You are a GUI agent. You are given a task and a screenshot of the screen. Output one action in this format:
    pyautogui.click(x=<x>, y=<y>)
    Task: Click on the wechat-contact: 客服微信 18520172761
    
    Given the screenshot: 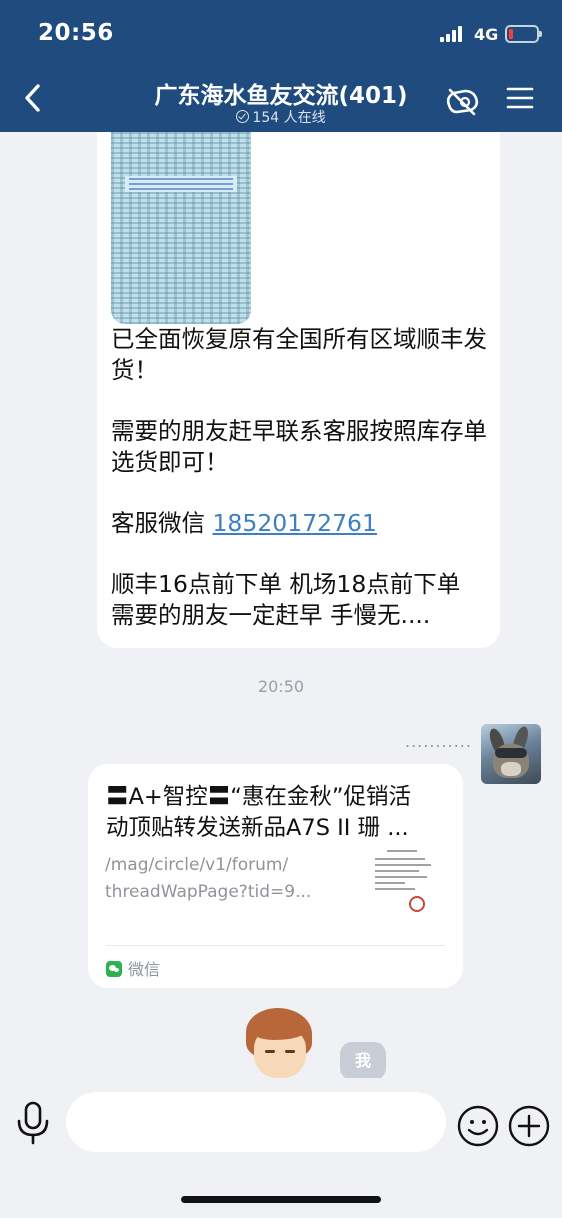 What is the action you would take?
    pyautogui.click(x=301, y=523)
    